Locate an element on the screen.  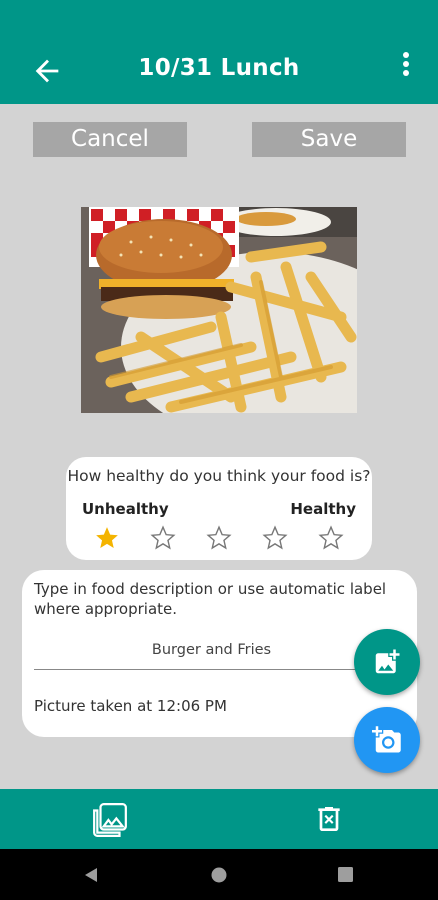
rating-question: How healthy do you think your food is? is located at coordinates (219, 476).